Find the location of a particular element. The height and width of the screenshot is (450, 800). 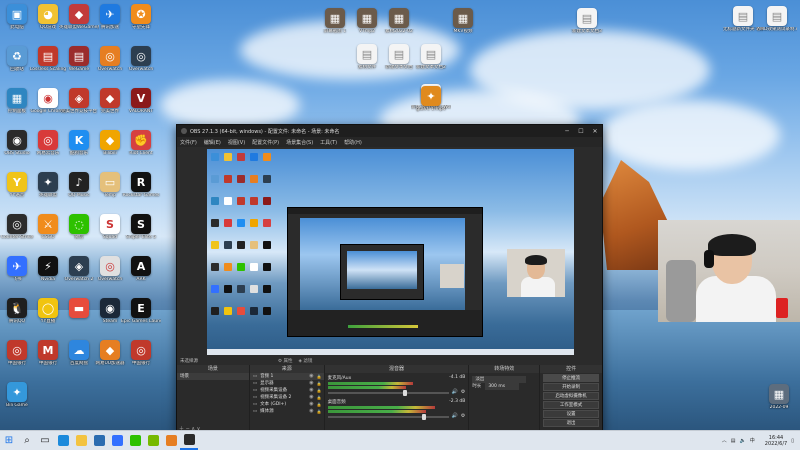

volume-icon: 🔈 is located at coordinates (743, 441).